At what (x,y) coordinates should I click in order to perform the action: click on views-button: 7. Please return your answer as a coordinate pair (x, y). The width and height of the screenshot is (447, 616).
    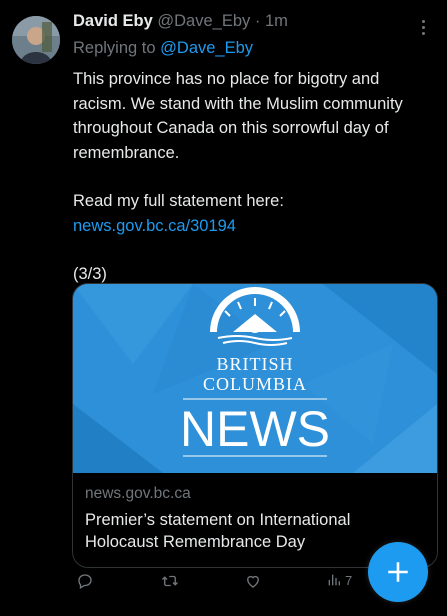
    Looking at the image, I should click on (339, 580).